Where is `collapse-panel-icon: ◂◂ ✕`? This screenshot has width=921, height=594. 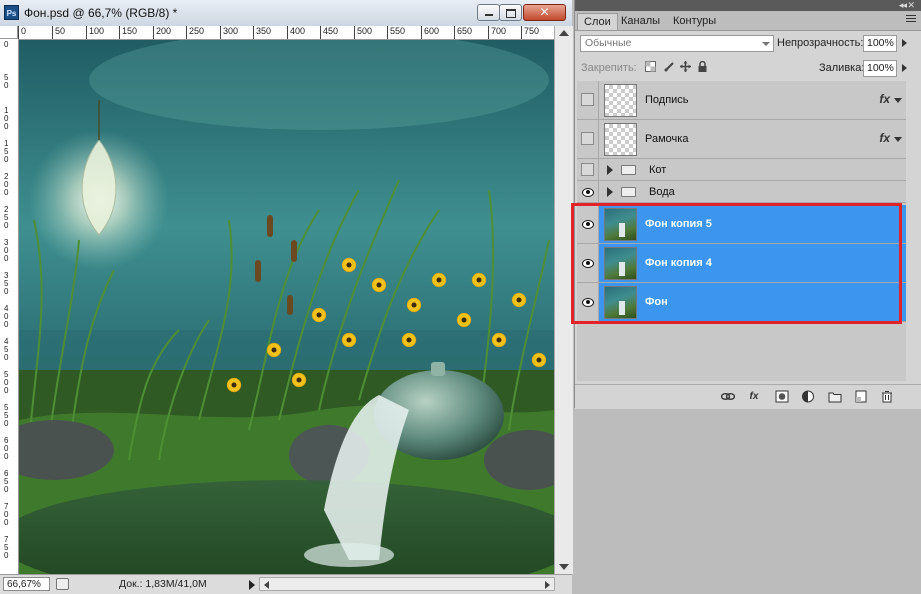 collapse-panel-icon: ◂◂ ✕ is located at coordinates (907, 5).